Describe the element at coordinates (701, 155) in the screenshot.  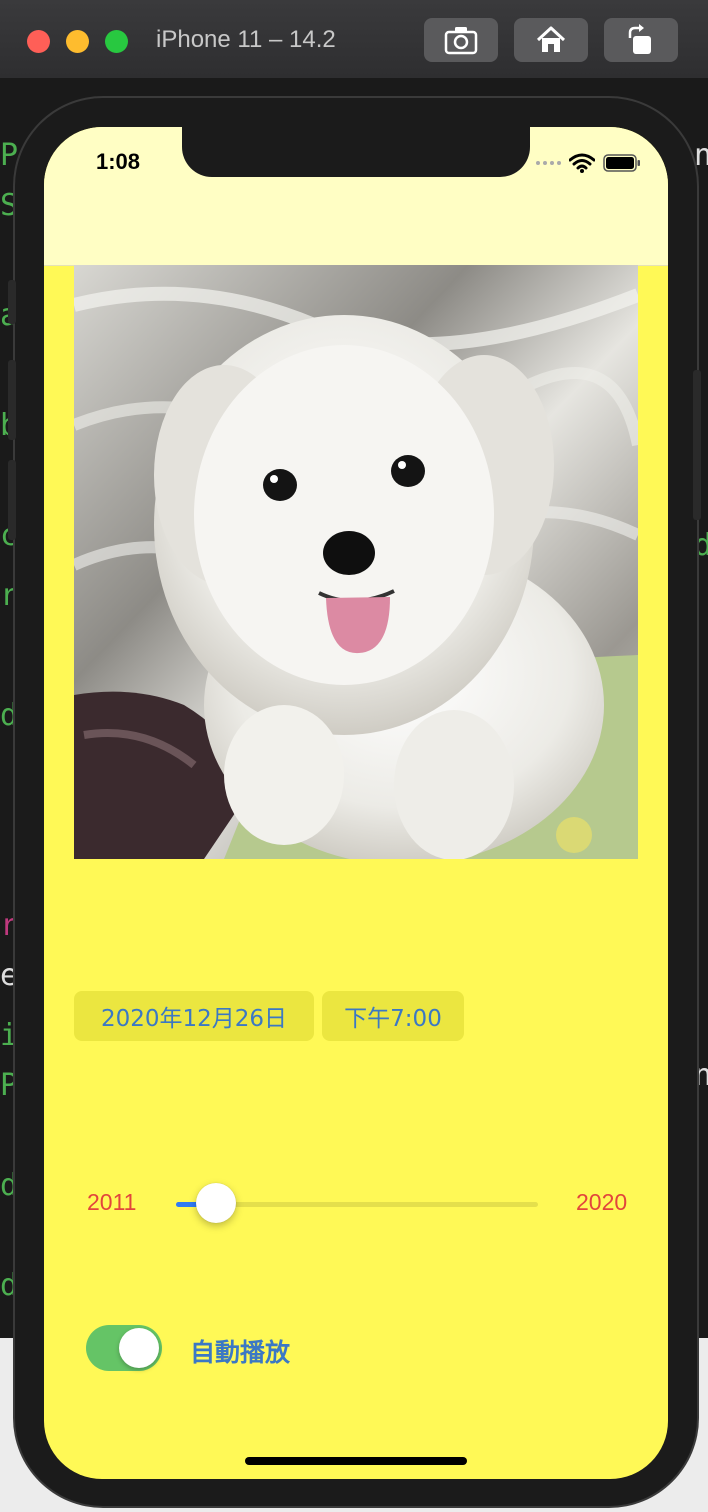
I see `code-fragment: n` at that location.